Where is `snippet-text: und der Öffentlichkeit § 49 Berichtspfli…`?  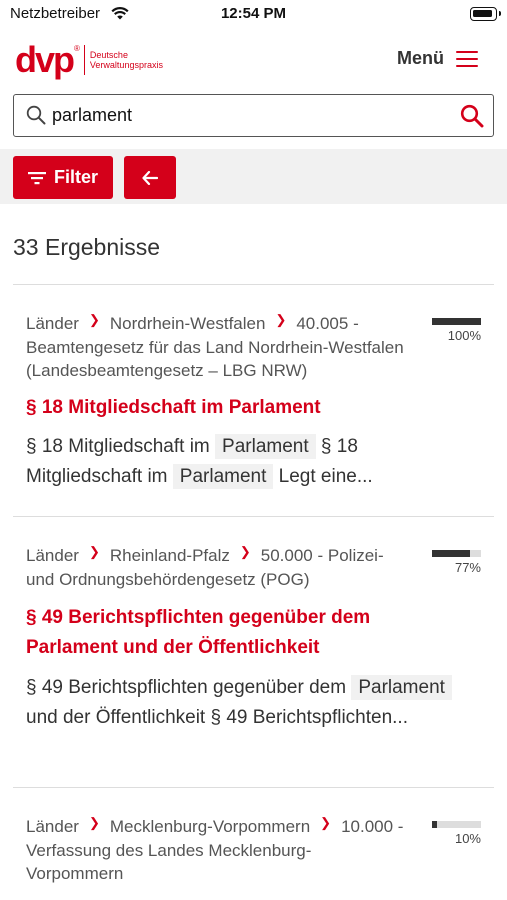 snippet-text: und der Öffentlichkeit § 49 Berichtspfli… is located at coordinates (217, 717).